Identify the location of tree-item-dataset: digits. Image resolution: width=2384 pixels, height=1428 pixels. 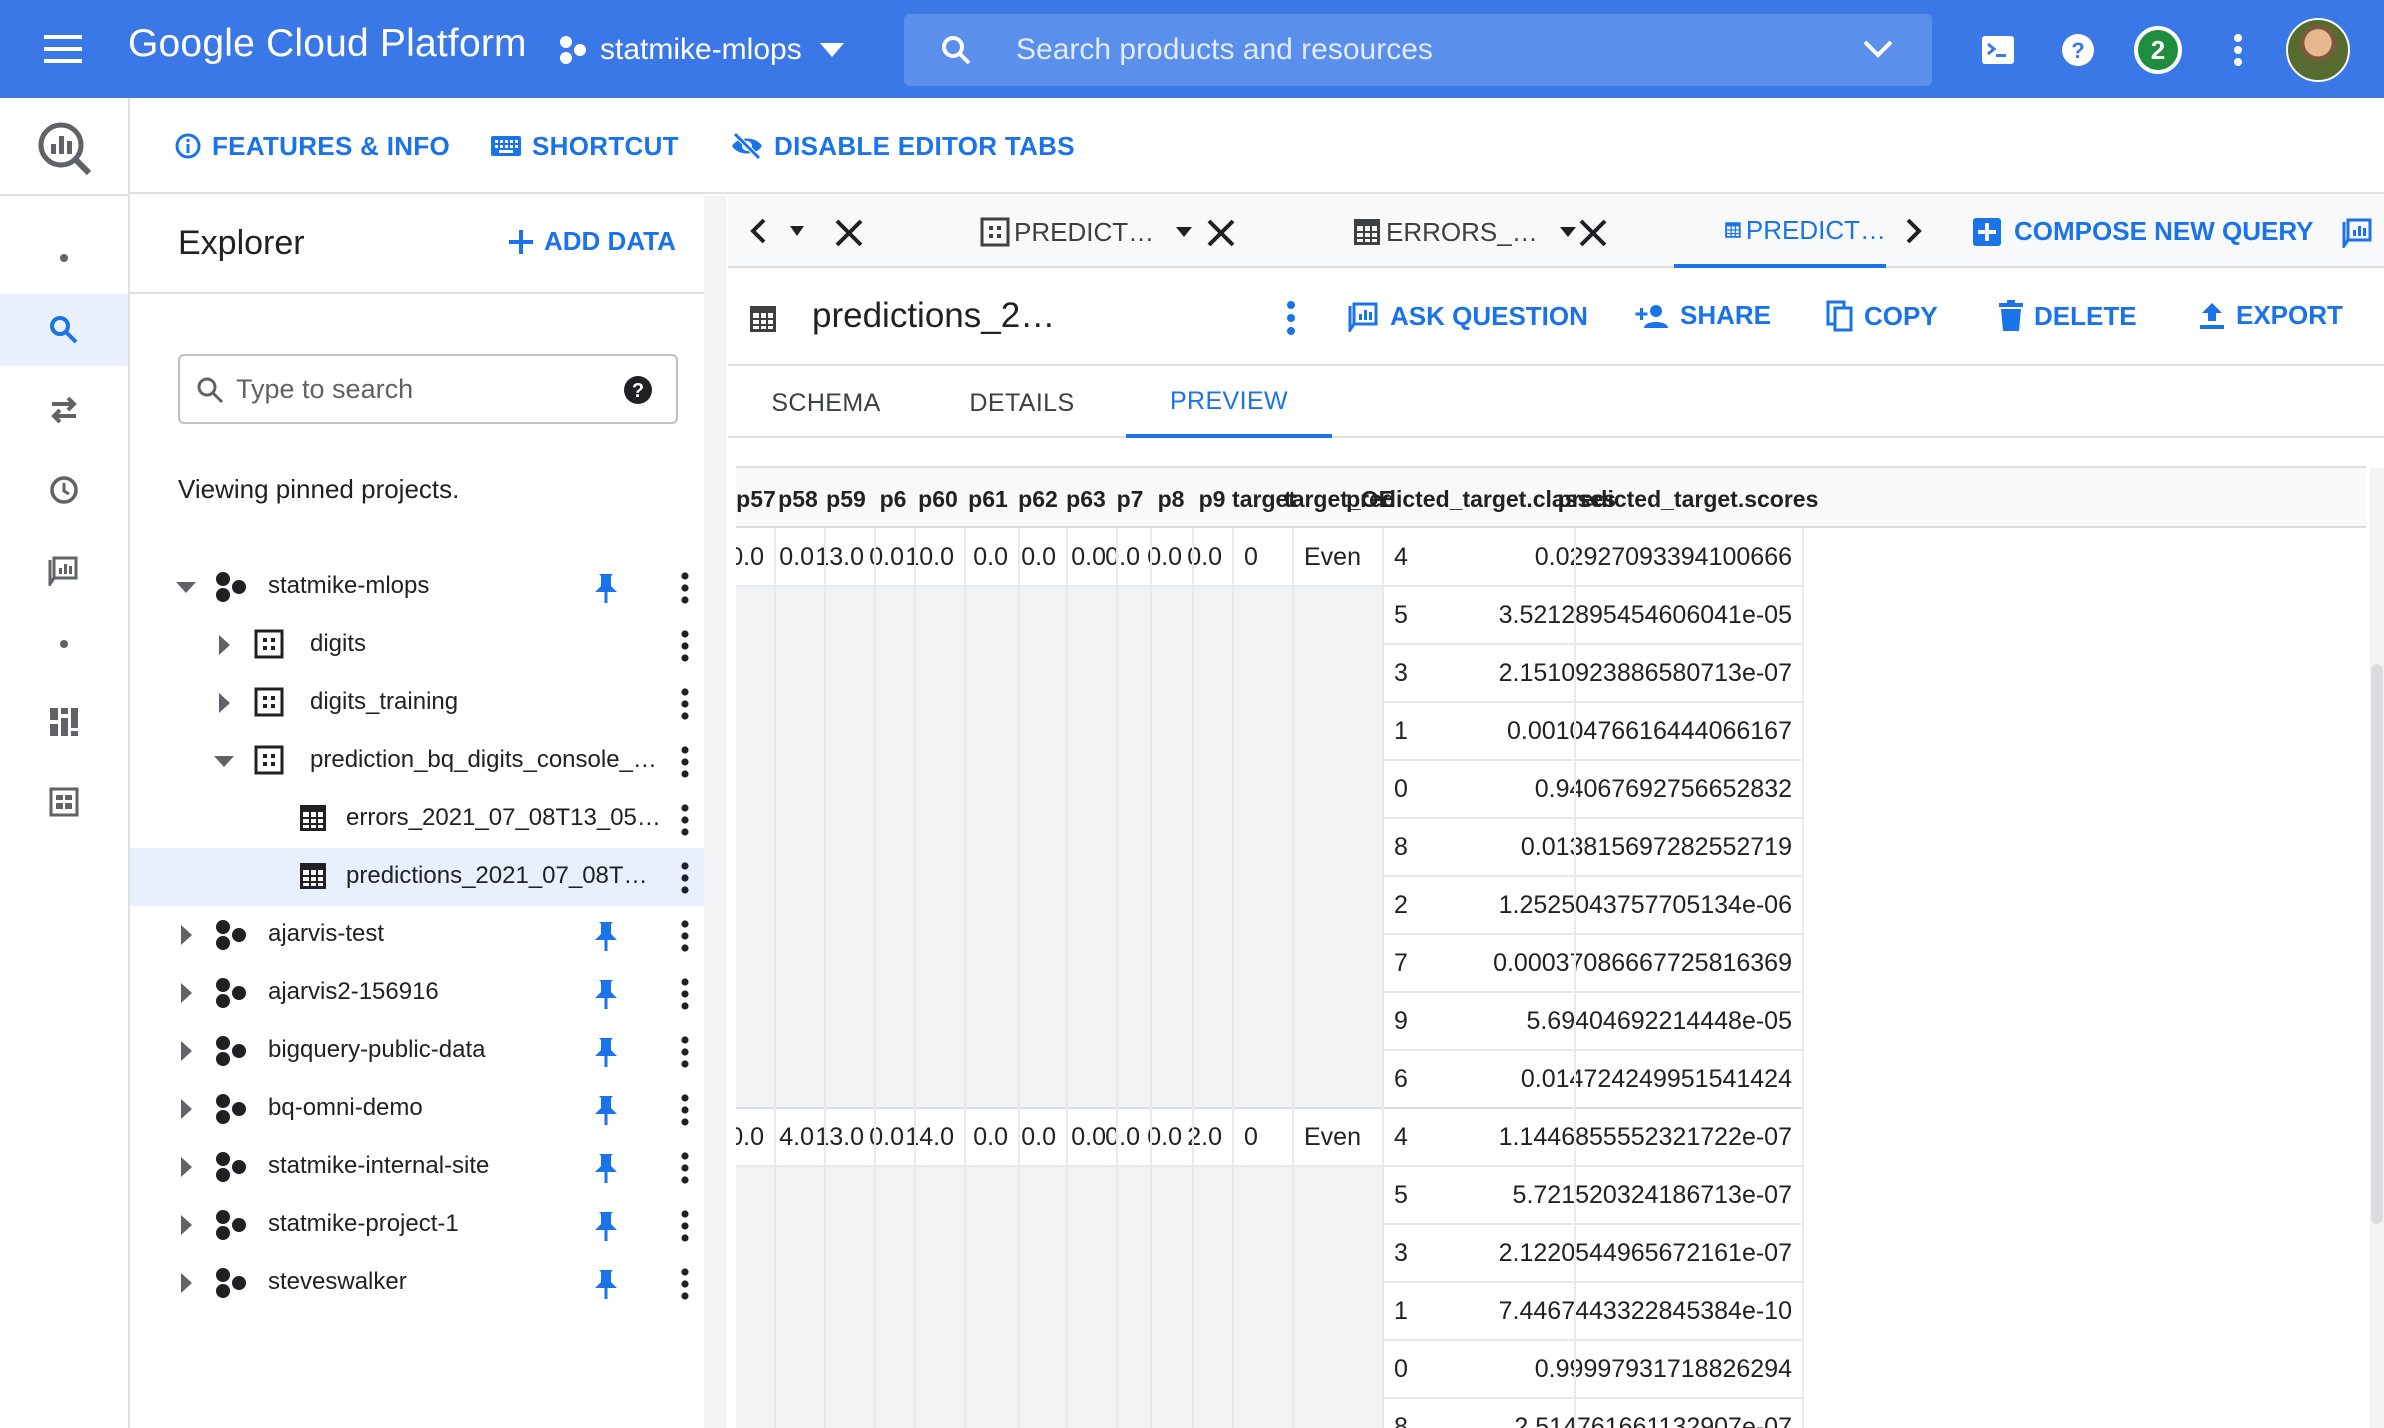
(417, 645).